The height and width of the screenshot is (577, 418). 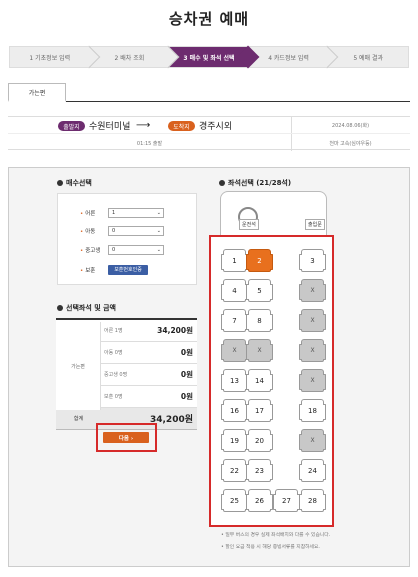 What do you see at coordinates (94, 270) in the screenshot?
I see `count-label-veteran: 보훈` at bounding box center [94, 270].